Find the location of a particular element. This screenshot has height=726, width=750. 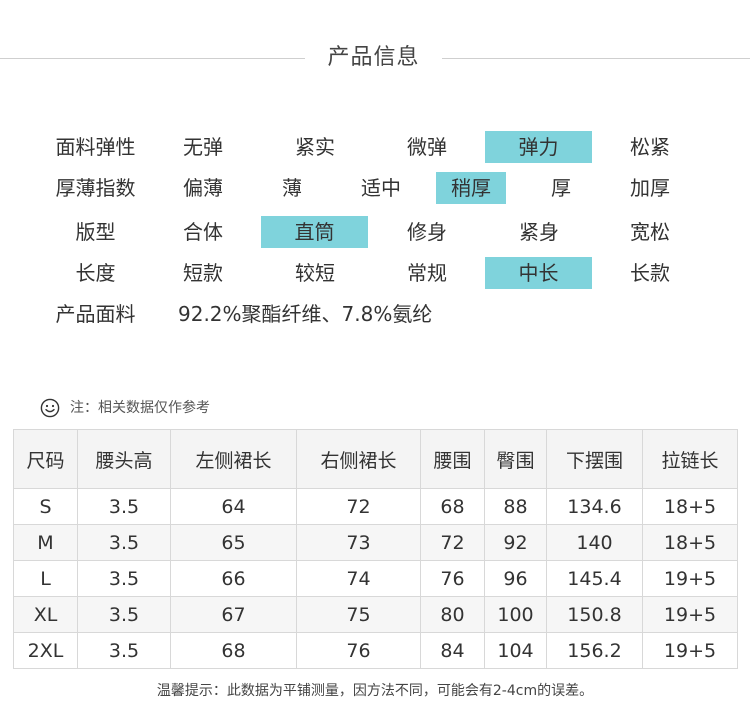

table-cell: 75 is located at coordinates (358, 614).